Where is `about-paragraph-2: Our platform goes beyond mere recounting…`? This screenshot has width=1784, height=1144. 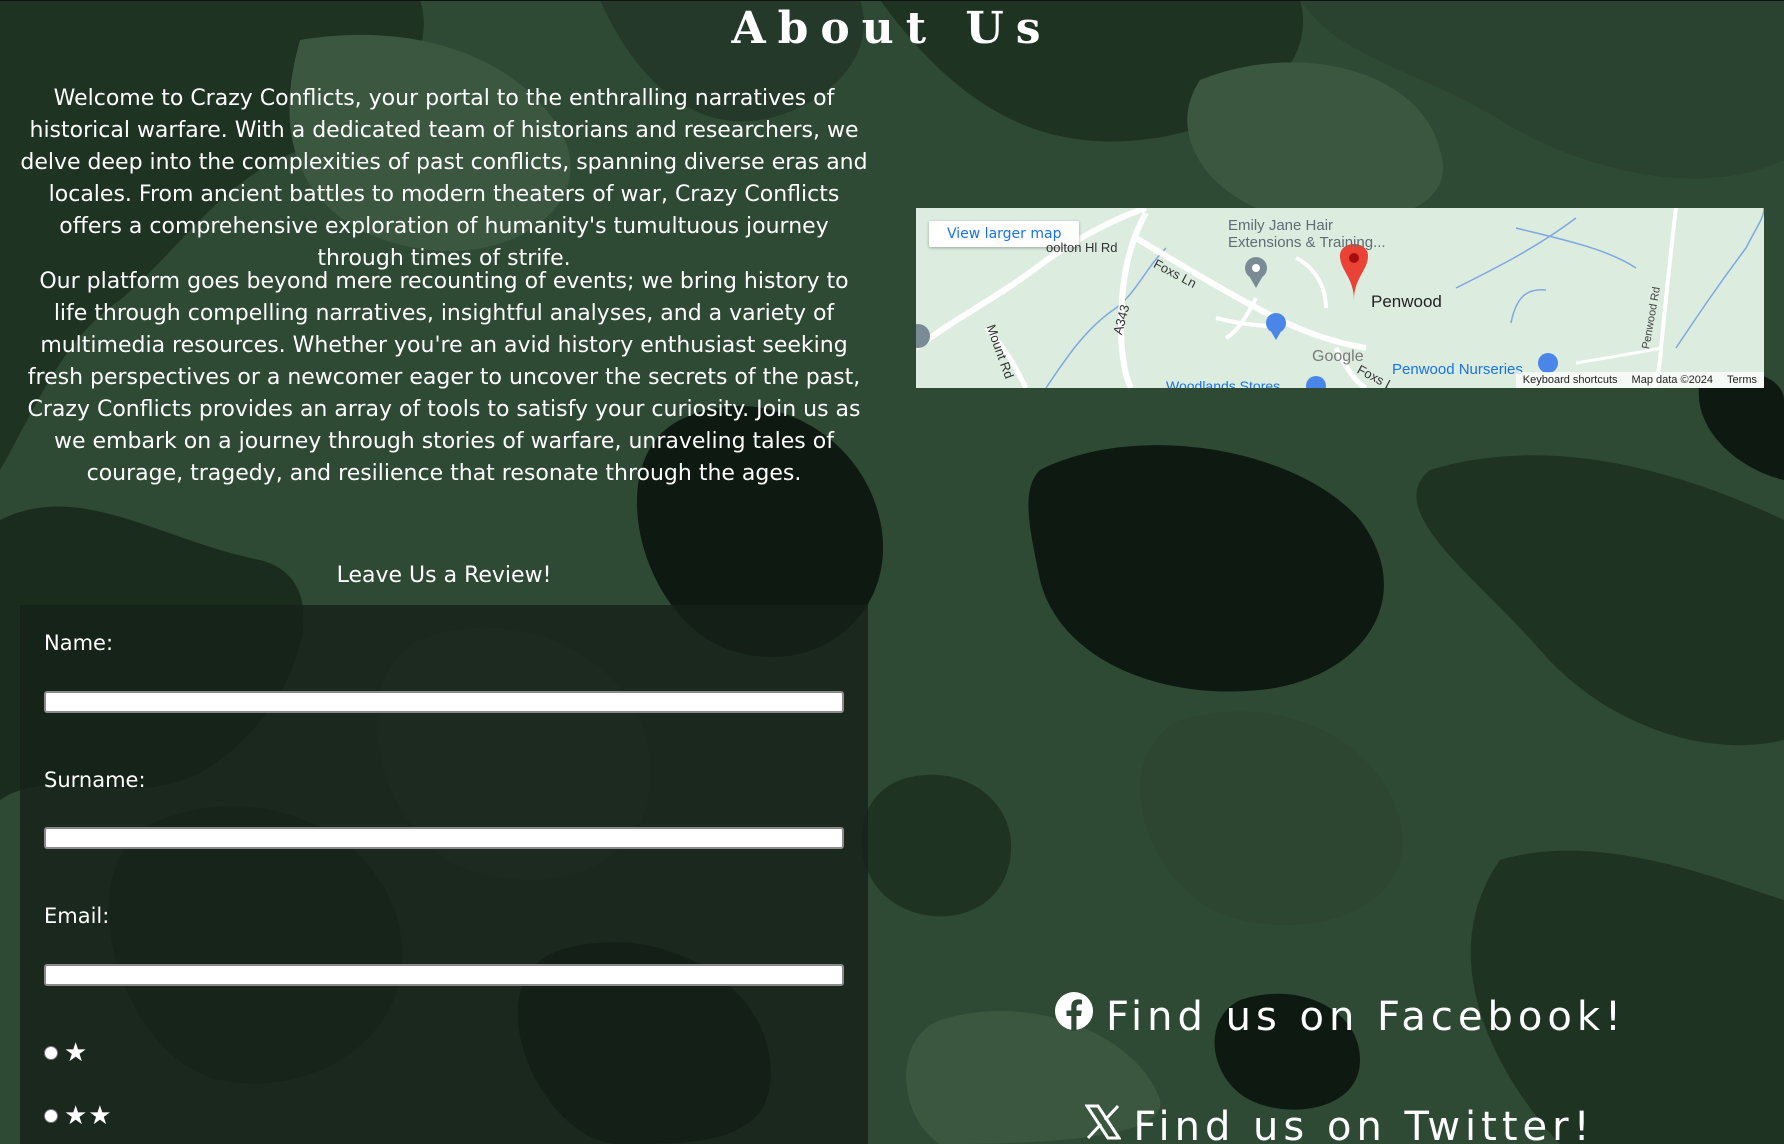 about-paragraph-2: Our platform goes beyond mere recounting… is located at coordinates (444, 377).